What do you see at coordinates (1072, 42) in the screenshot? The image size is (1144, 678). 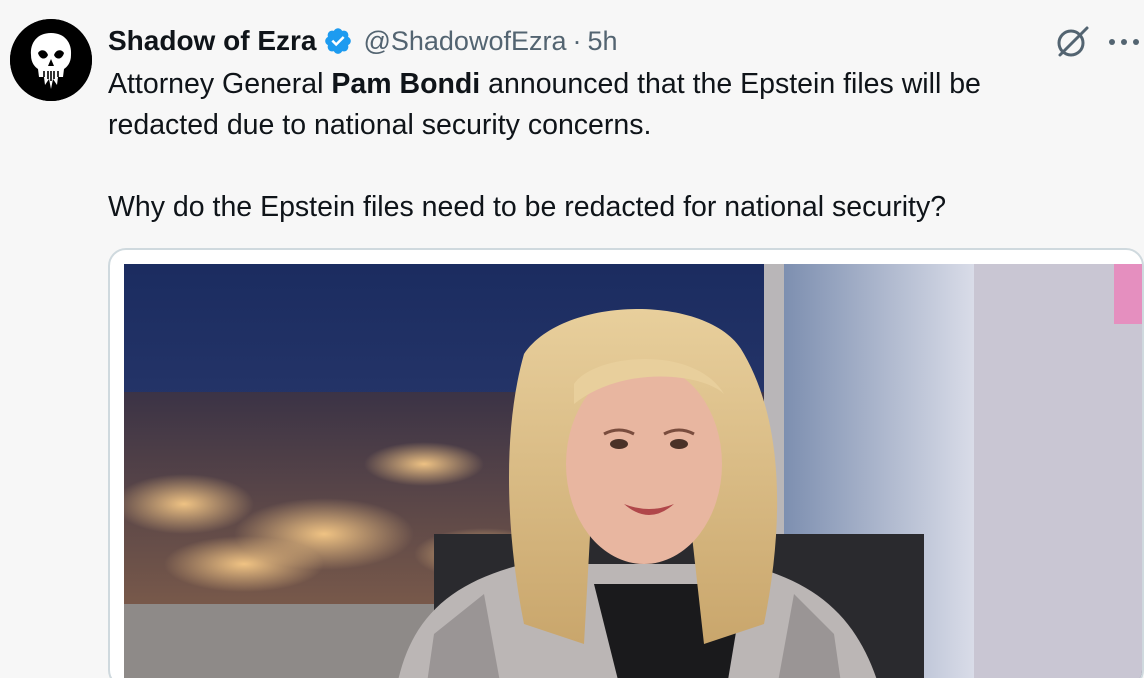 I see `grok-icon` at bounding box center [1072, 42].